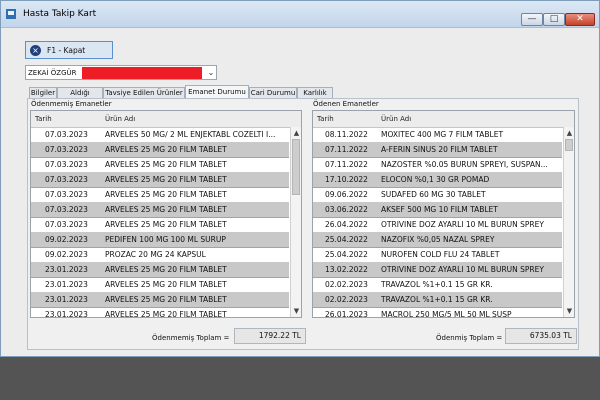  What do you see at coordinates (541, 336) in the screenshot?
I see `paid-total-value: 6735.03 TL` at bounding box center [541, 336].